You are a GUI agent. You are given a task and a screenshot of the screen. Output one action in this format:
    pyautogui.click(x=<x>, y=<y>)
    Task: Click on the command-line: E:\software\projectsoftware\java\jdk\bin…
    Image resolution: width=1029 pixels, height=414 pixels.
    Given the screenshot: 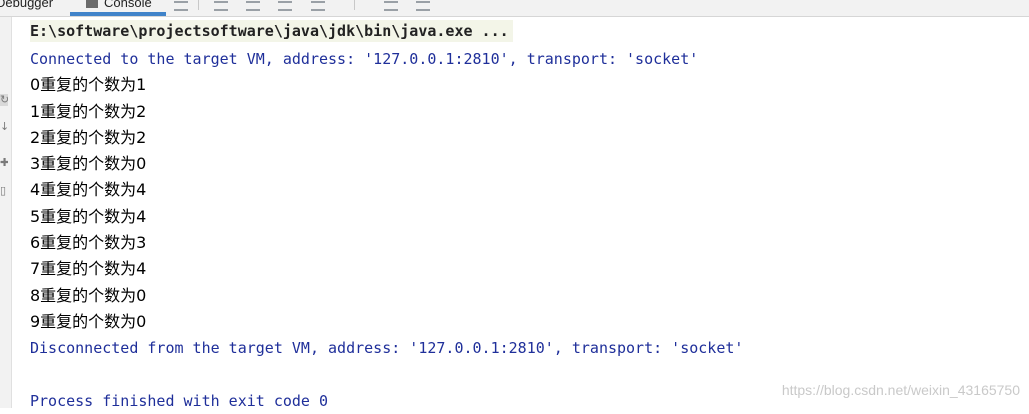 What is the action you would take?
    pyautogui.click(x=271, y=31)
    